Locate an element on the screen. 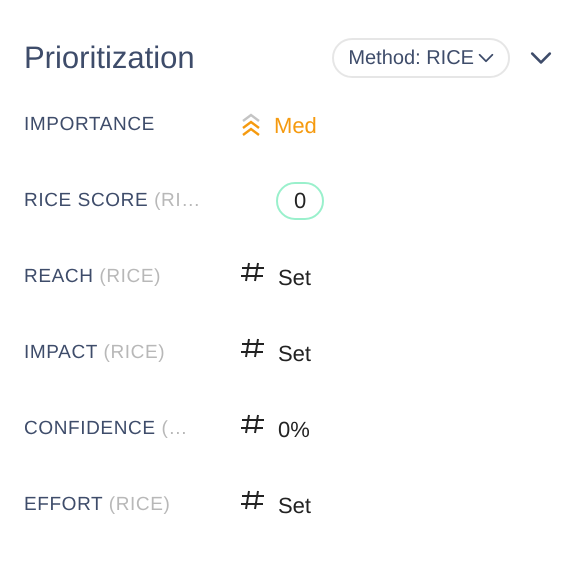 The width and height of the screenshot is (580, 582). caret-icon is located at coordinates (486, 58).